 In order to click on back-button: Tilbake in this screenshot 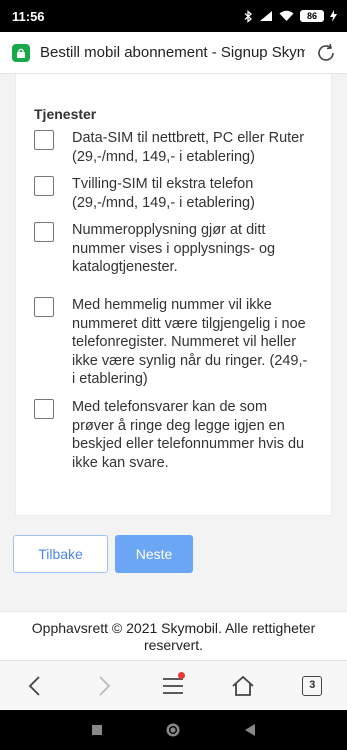, I will do `click(60, 554)`.